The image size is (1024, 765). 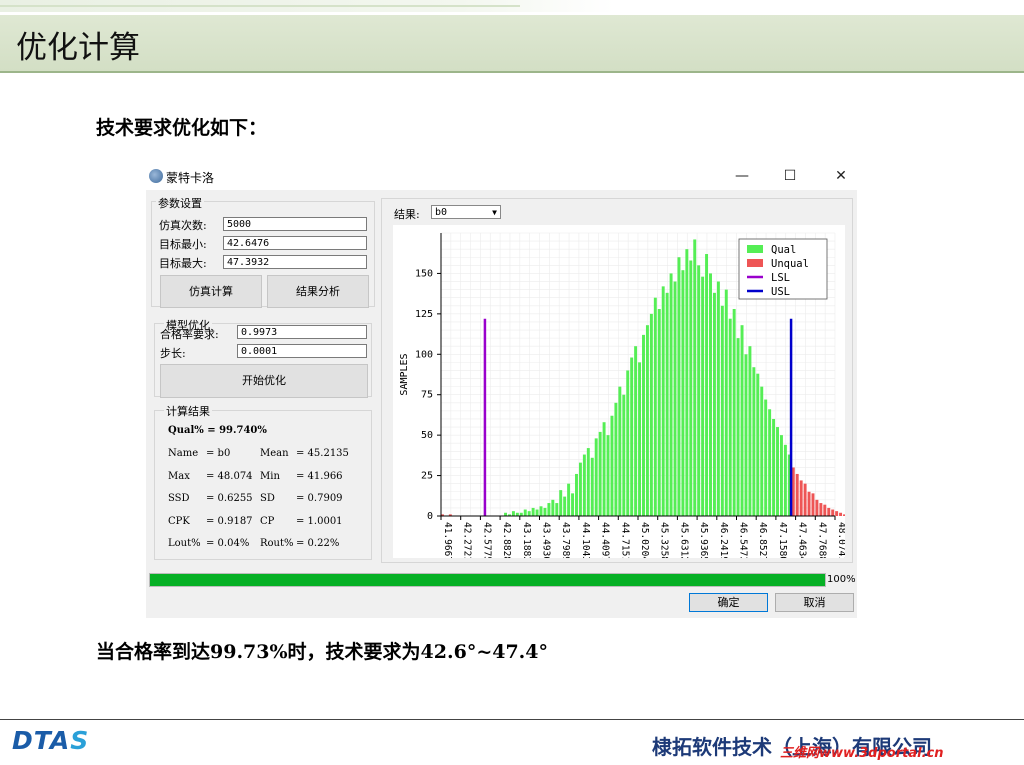 I want to click on minimize-icon: —, so click(x=742, y=176).